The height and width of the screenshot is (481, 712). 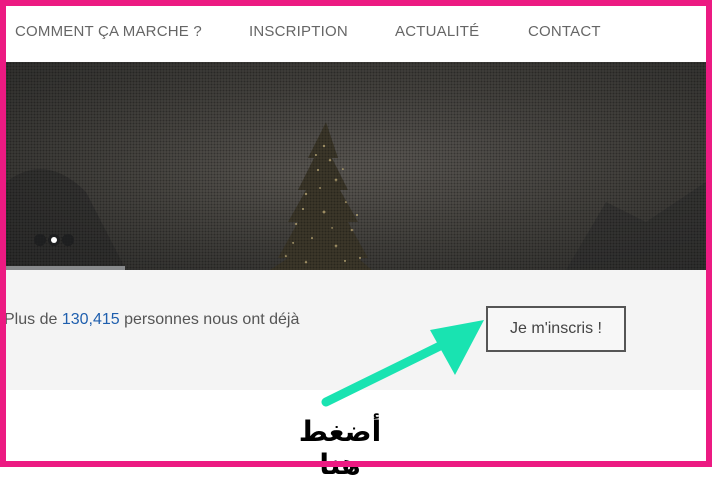 I want to click on slider-pagination, so click(x=54, y=240).